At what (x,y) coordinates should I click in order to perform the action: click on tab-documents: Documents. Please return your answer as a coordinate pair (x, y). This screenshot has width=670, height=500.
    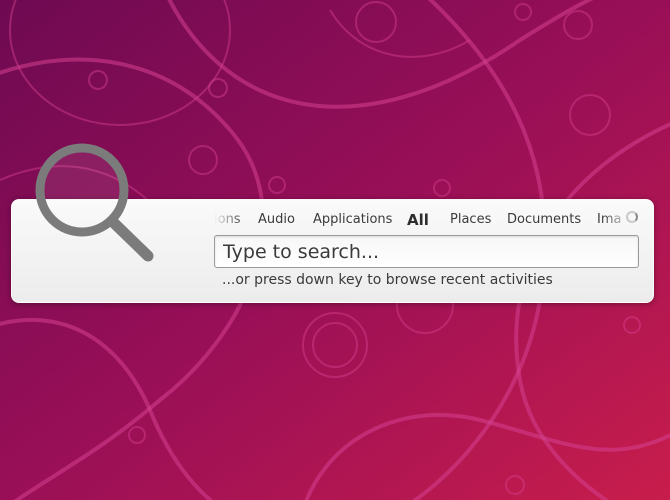
    Looking at the image, I should click on (544, 219).